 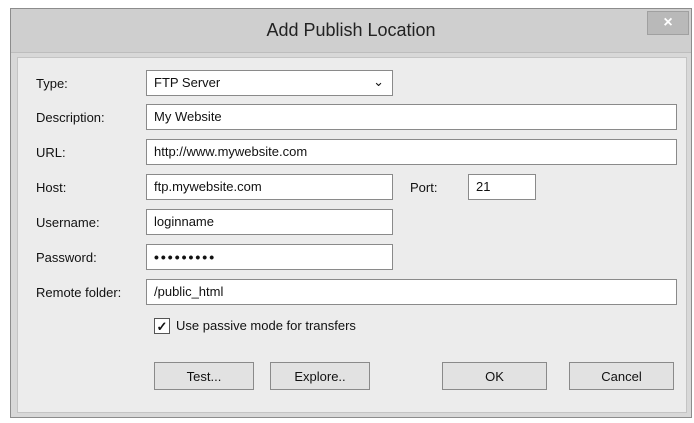 What do you see at coordinates (51, 187) in the screenshot?
I see `host-label: Host:` at bounding box center [51, 187].